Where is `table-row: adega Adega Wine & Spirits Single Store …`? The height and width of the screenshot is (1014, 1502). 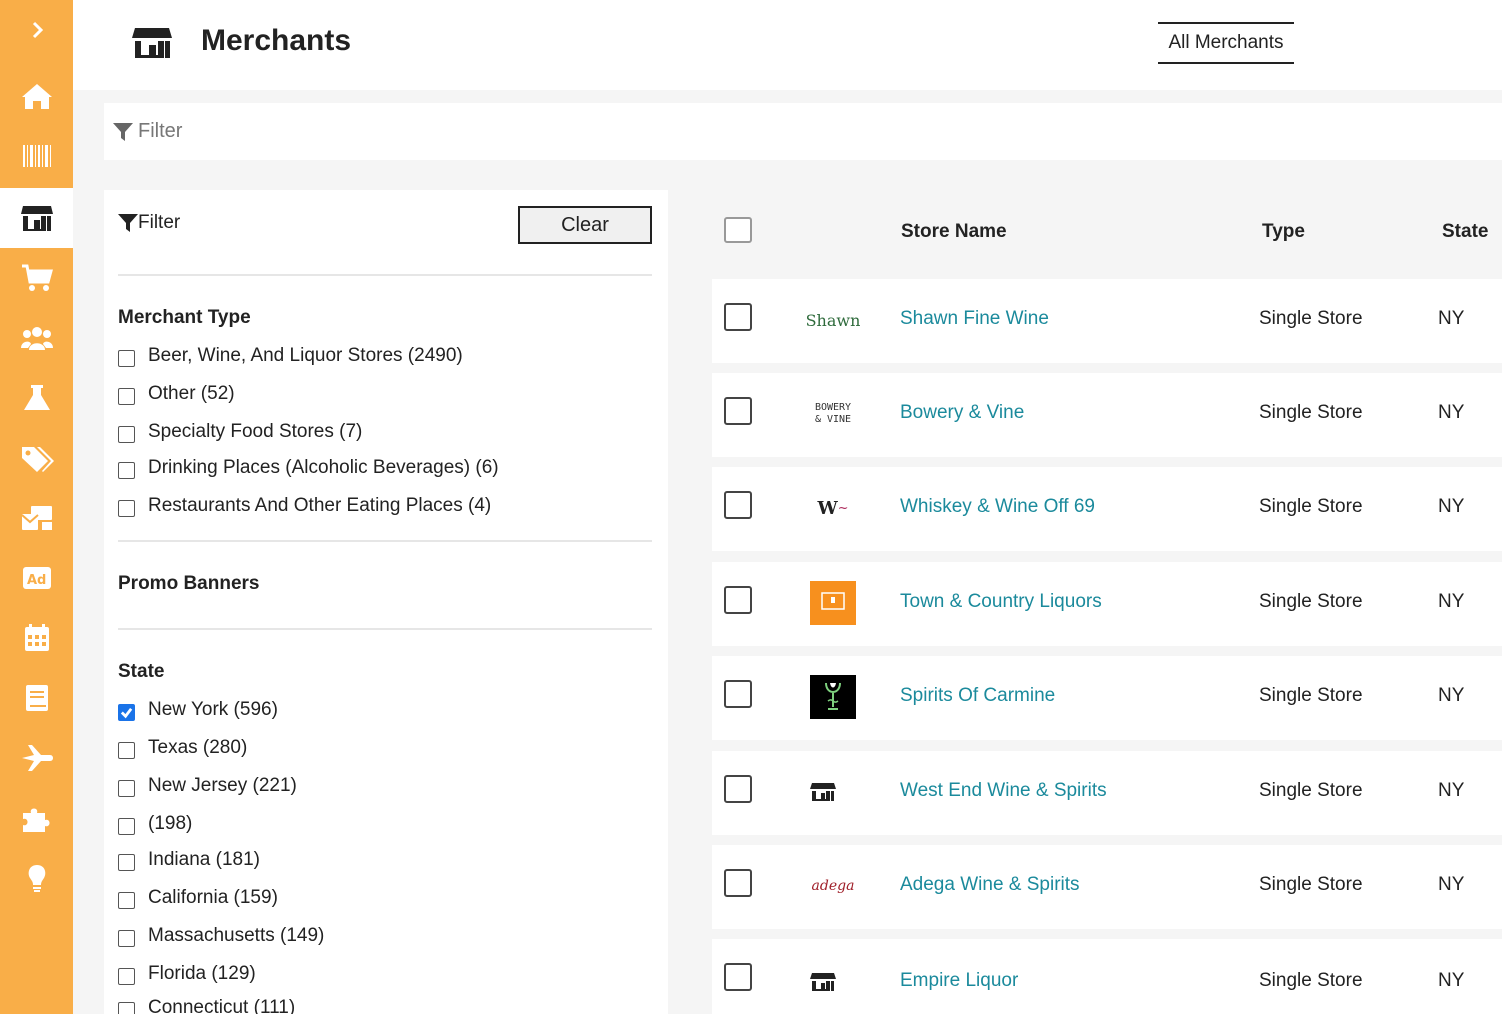 table-row: adega Adega Wine & Spirits Single Store … is located at coordinates (1107, 887).